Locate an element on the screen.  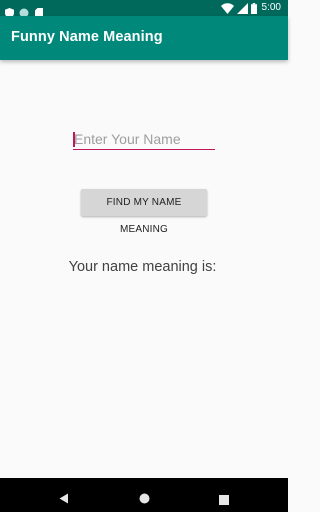
text-cursor is located at coordinates (74, 139).